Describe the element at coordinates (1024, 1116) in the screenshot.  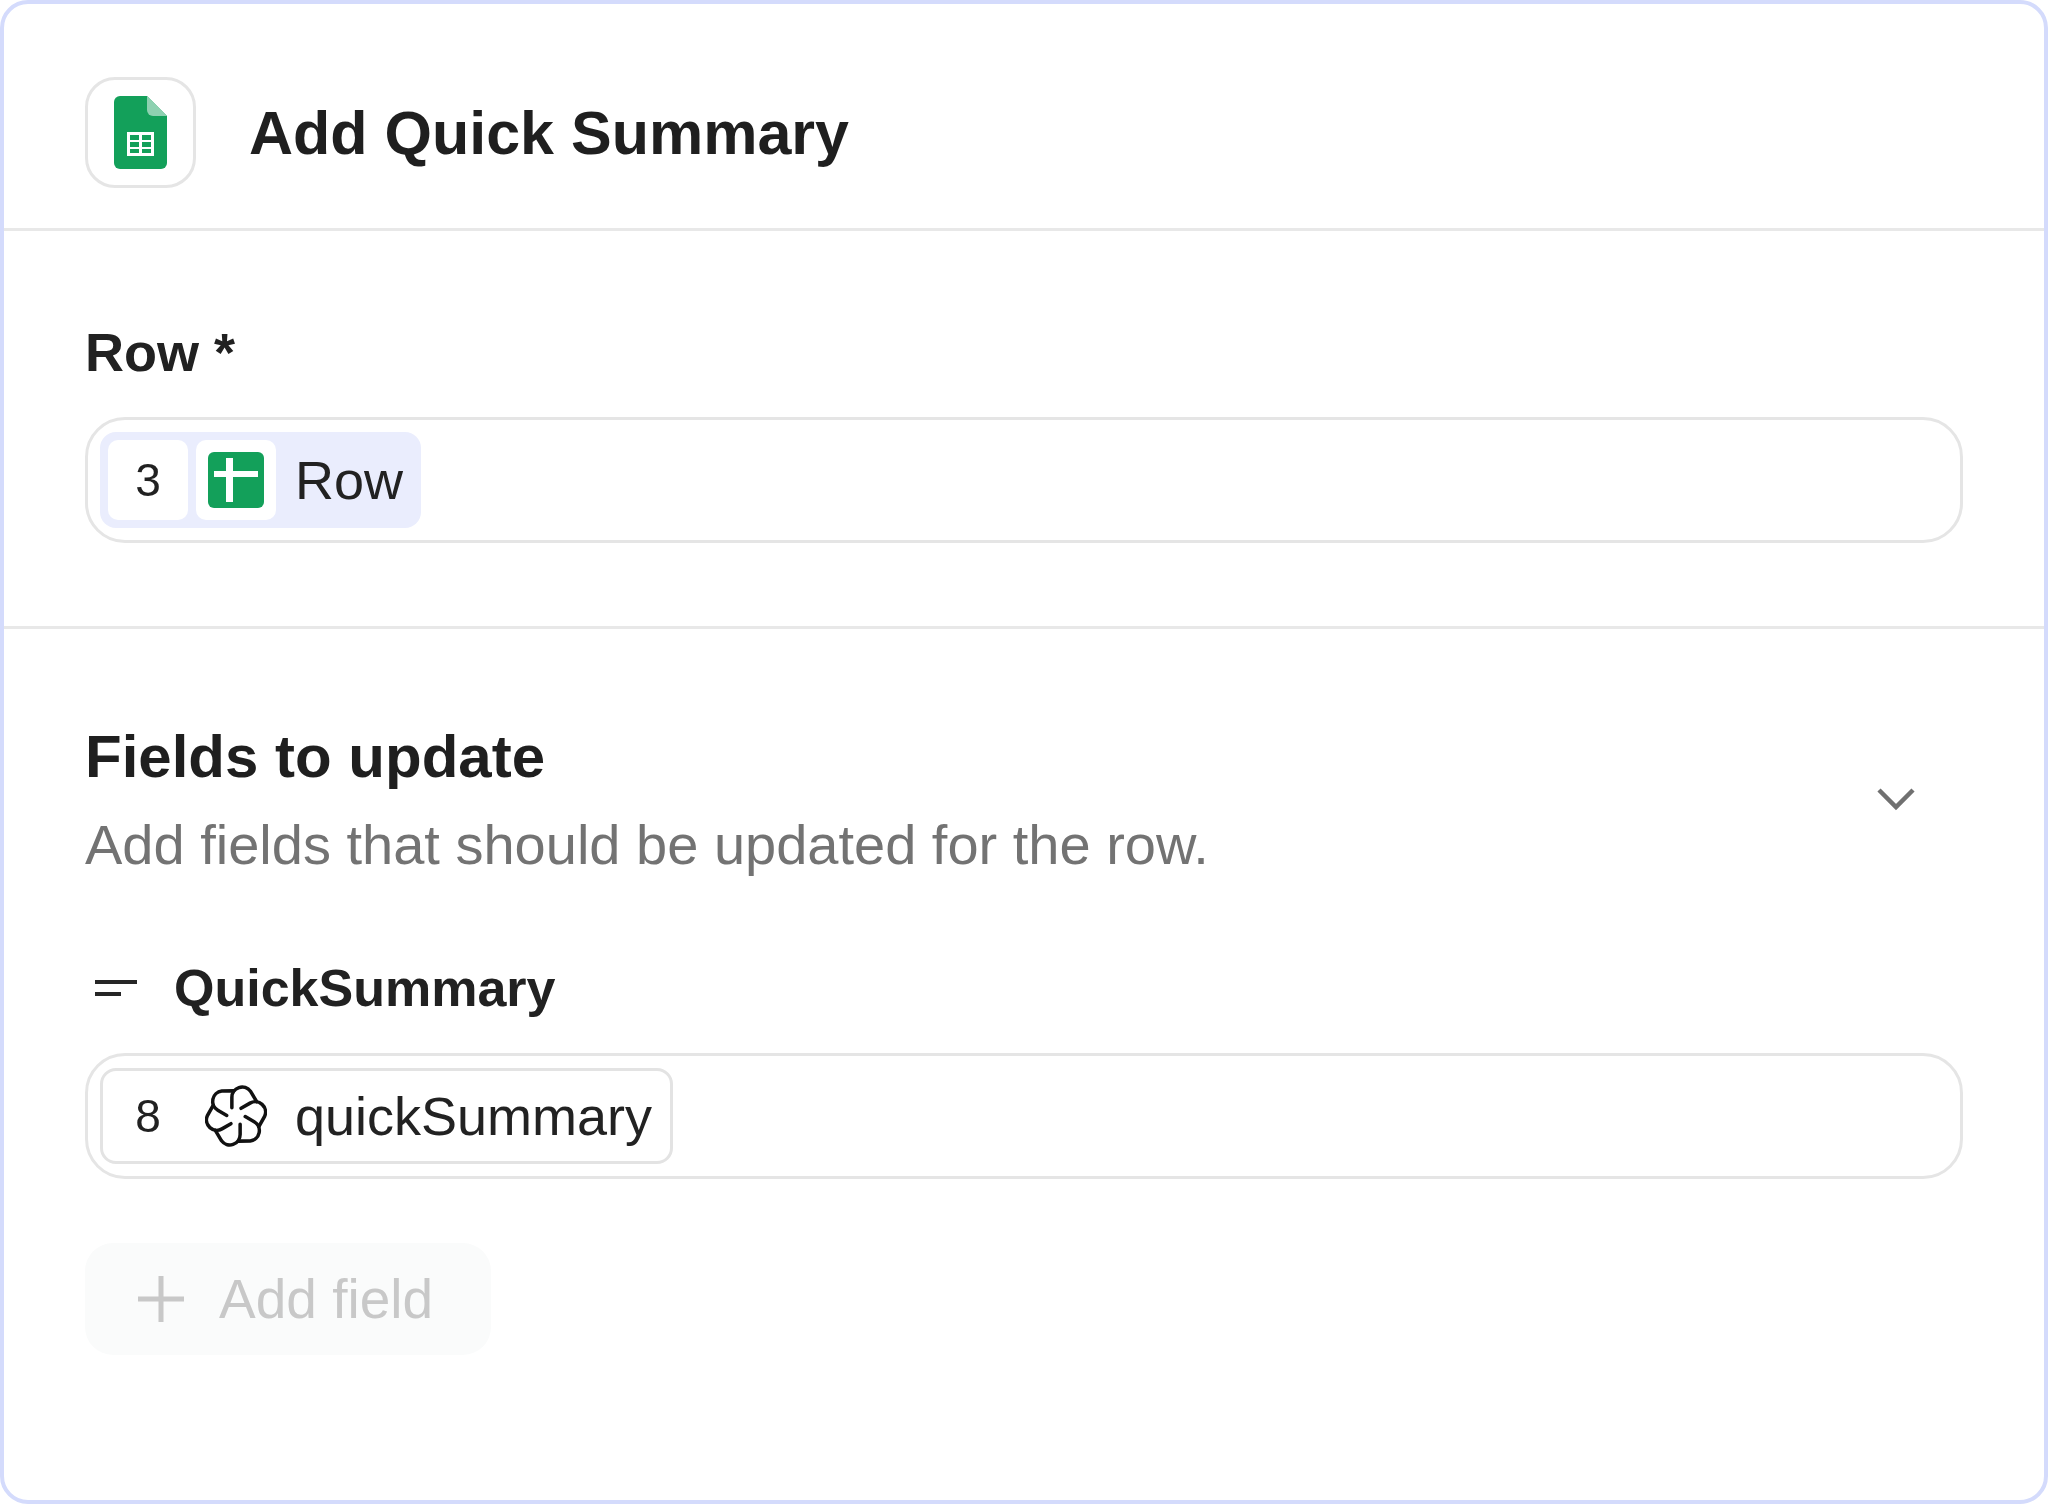
I see `input-field: 8 quickSummary` at that location.